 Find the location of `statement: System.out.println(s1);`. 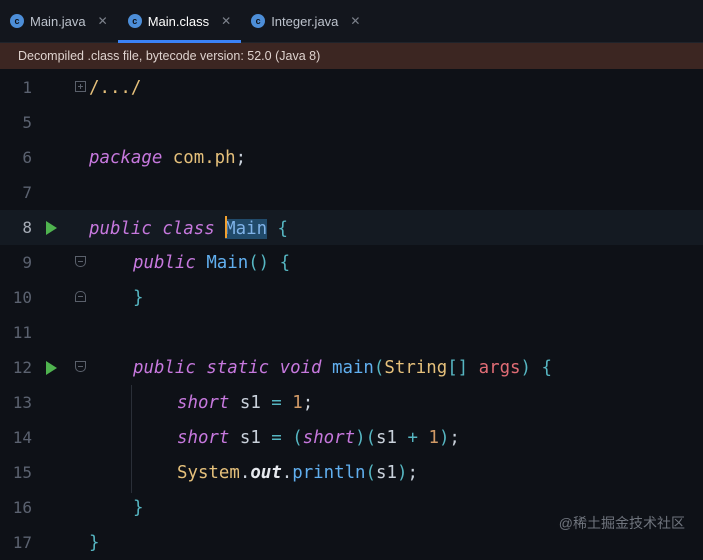

statement: System.out.println(s1); is located at coordinates (297, 473).